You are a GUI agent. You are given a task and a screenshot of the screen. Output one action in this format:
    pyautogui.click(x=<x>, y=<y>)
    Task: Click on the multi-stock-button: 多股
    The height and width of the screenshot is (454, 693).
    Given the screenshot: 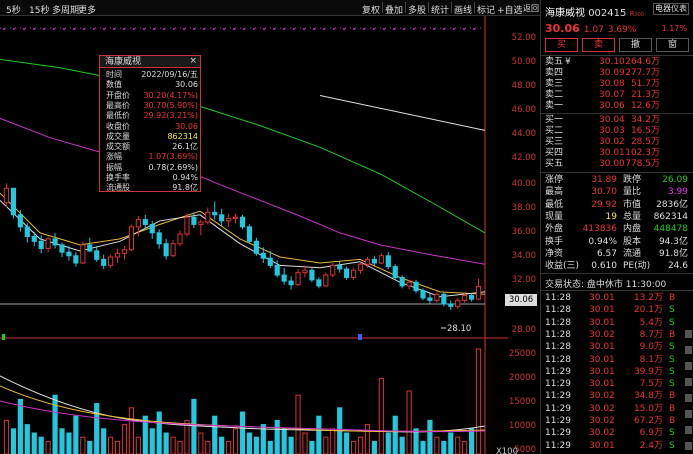 What is the action you would take?
    pyautogui.click(x=417, y=9)
    